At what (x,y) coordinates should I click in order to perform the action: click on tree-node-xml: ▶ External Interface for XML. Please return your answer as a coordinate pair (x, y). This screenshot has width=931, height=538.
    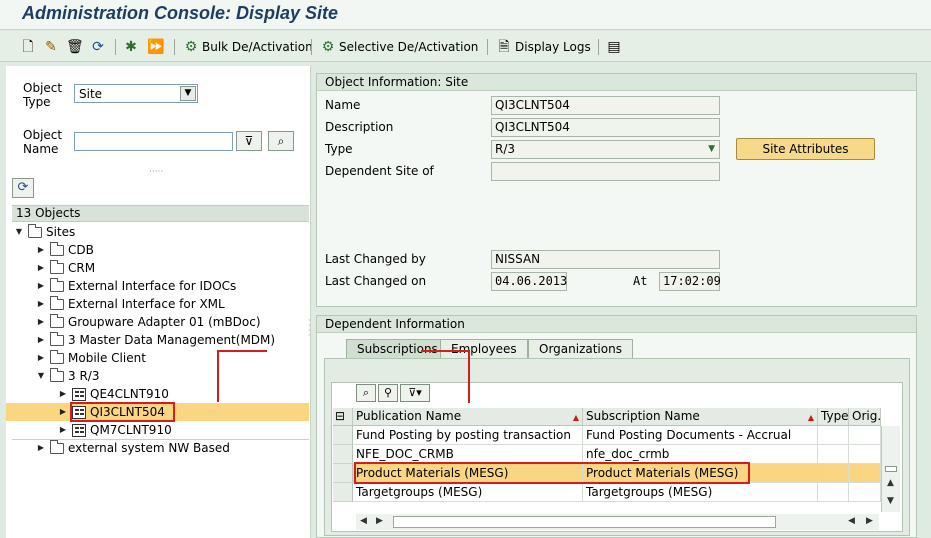
    Looking at the image, I should click on (130, 304).